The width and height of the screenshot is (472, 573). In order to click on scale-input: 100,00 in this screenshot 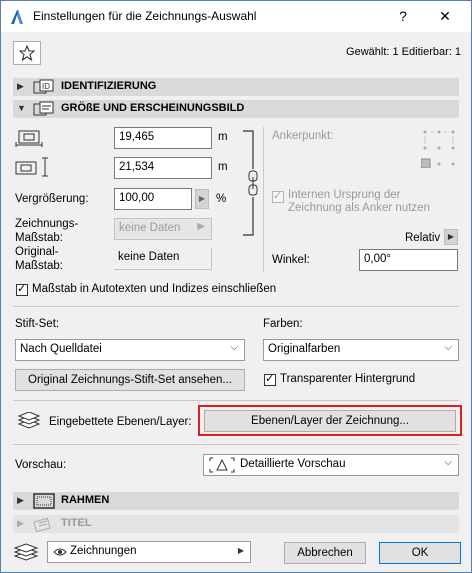, I will do `click(153, 199)`.